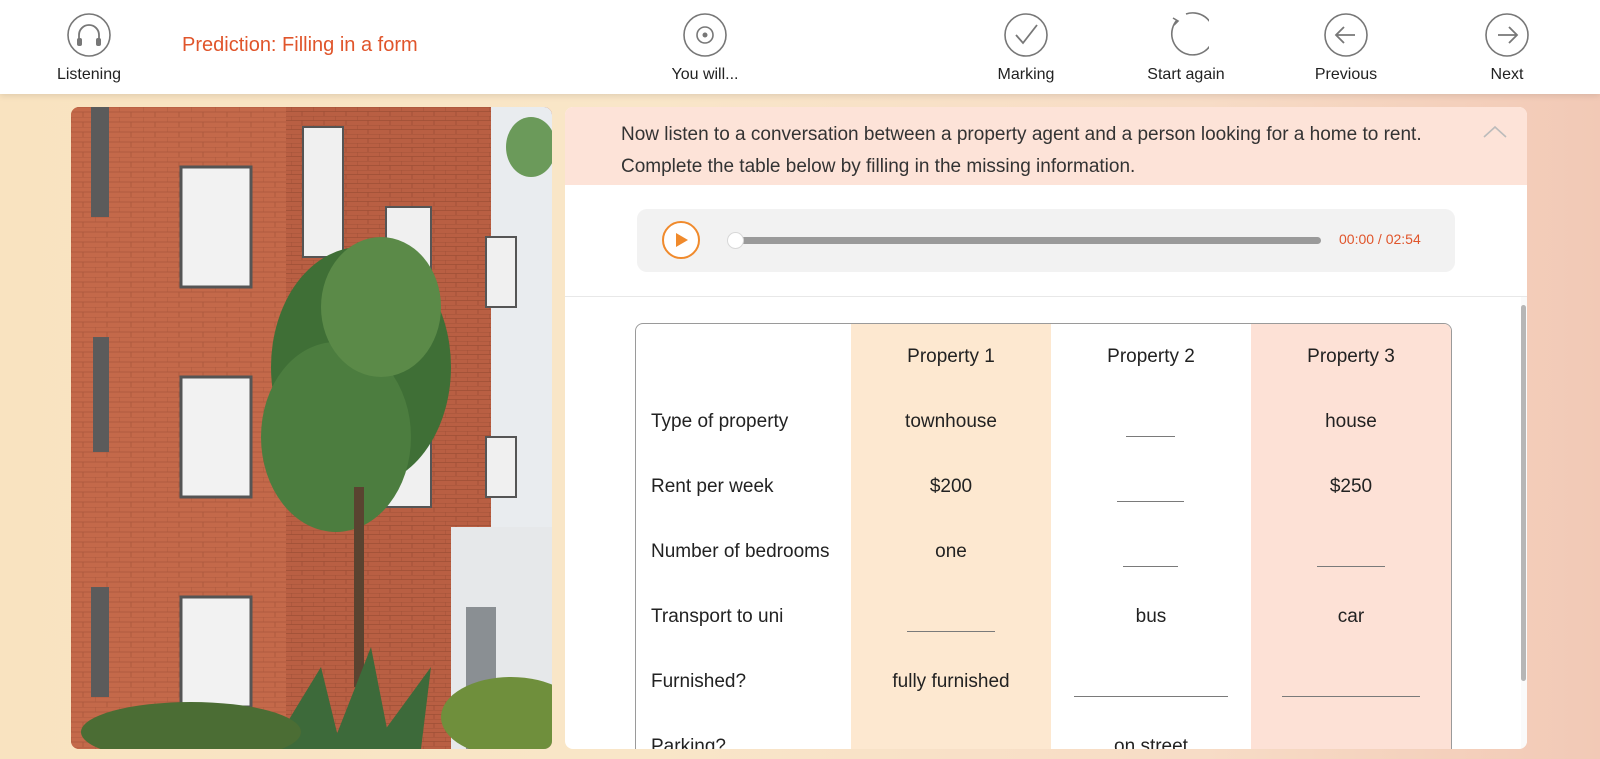  I want to click on row-label: Type of property, so click(720, 421).